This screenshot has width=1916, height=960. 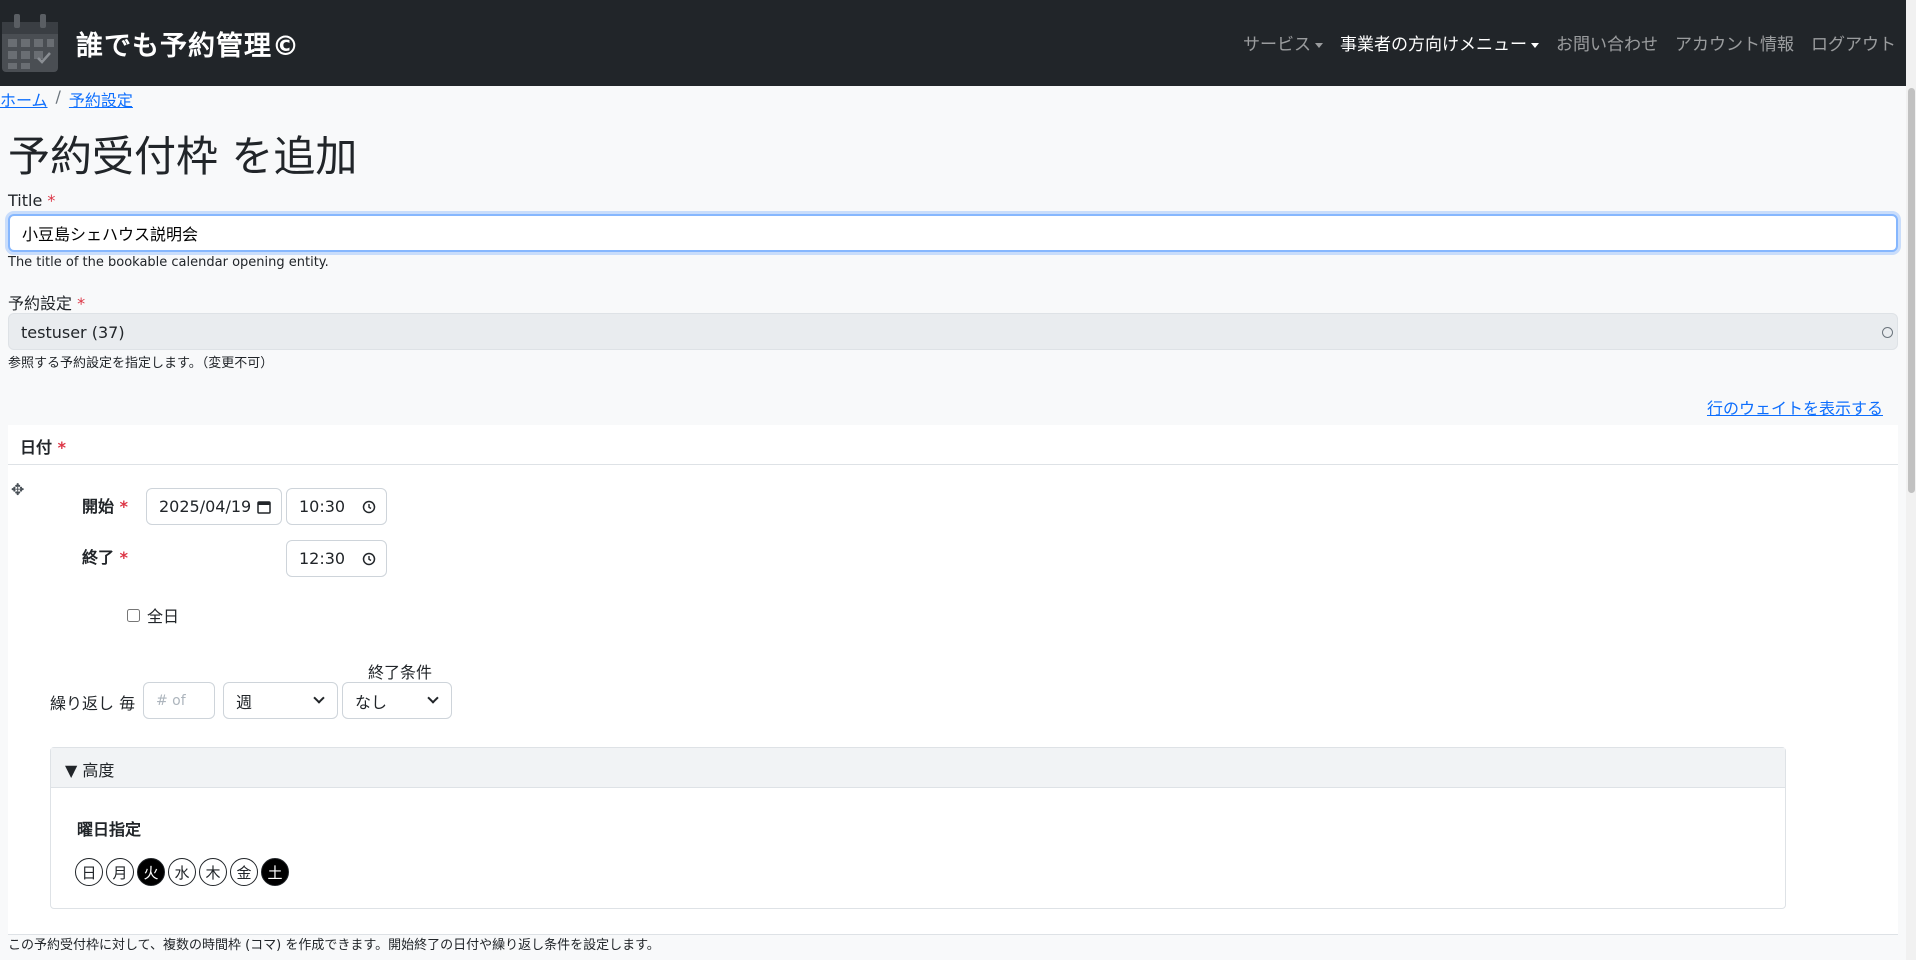 What do you see at coordinates (30, 43) in the screenshot?
I see `calendar-icon` at bounding box center [30, 43].